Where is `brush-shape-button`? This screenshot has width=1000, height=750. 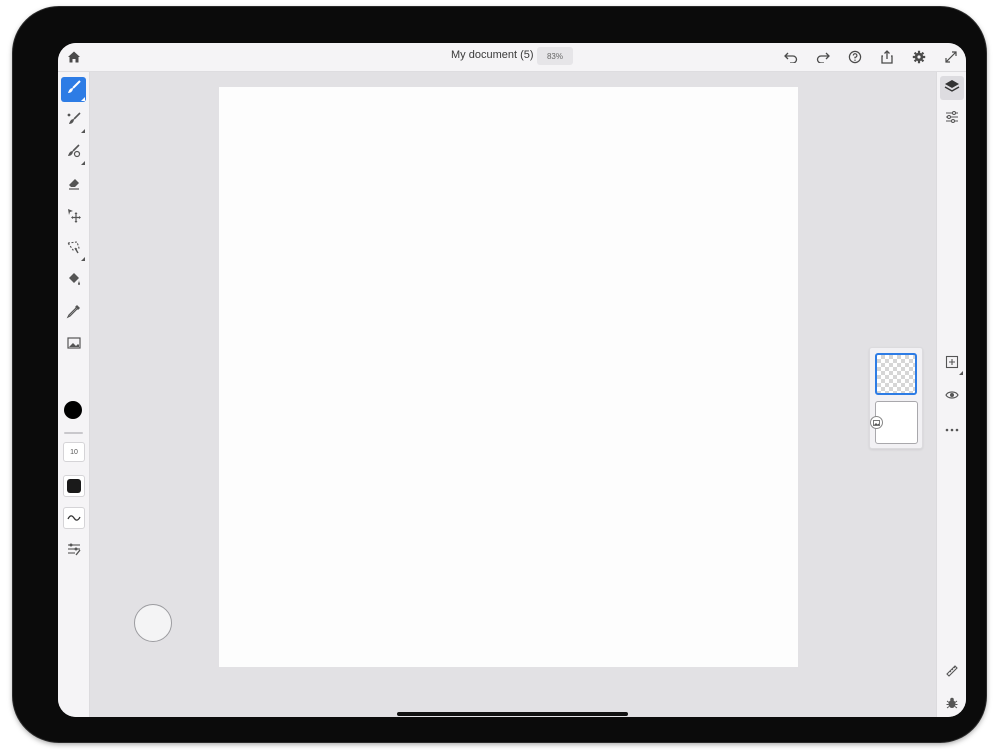
brush-shape-button is located at coordinates (74, 486).